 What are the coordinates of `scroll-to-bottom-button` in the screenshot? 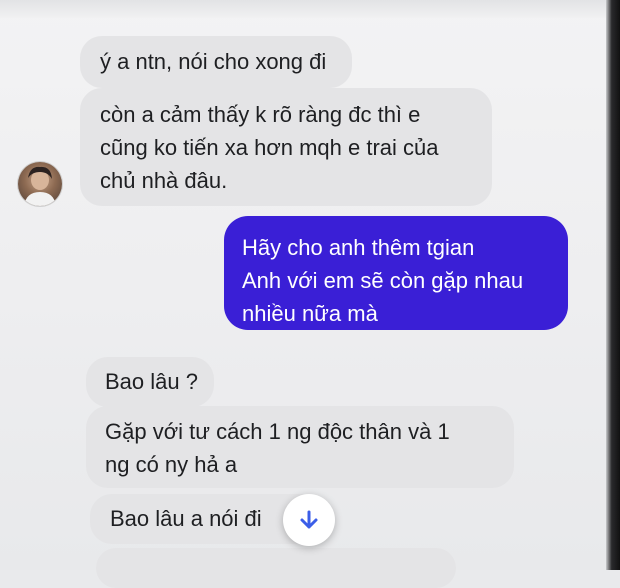 It's located at (309, 520).